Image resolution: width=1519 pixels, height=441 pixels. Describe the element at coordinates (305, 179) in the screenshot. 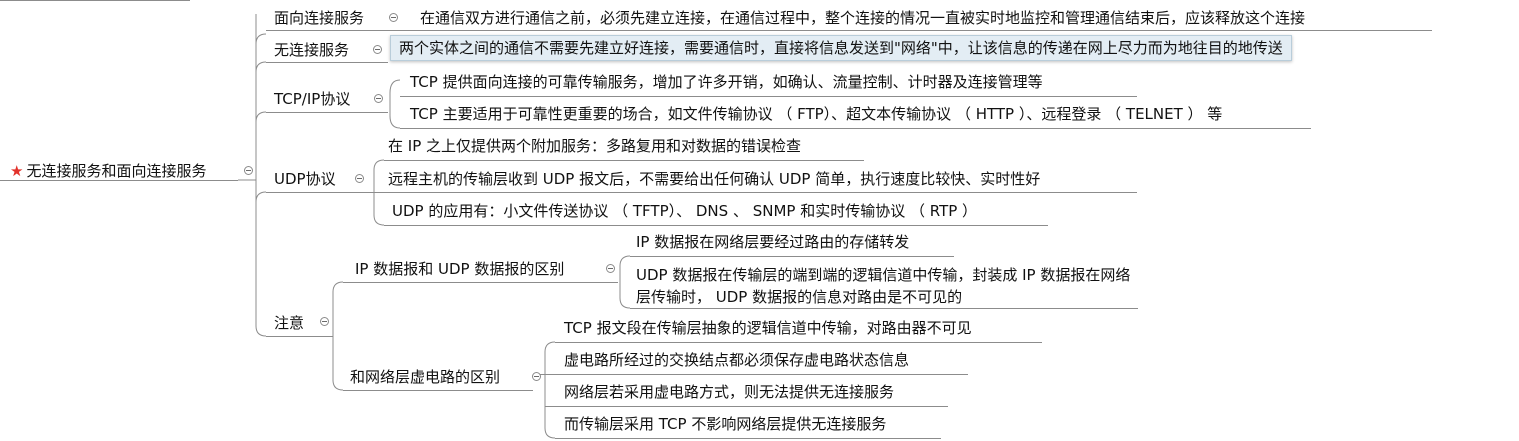

I see `branch-udp: UDP协议` at that location.